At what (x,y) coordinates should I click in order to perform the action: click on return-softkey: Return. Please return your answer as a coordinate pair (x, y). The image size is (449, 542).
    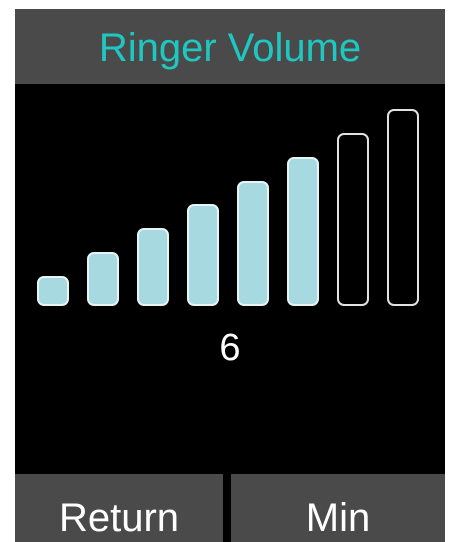
    Looking at the image, I should click on (119, 508).